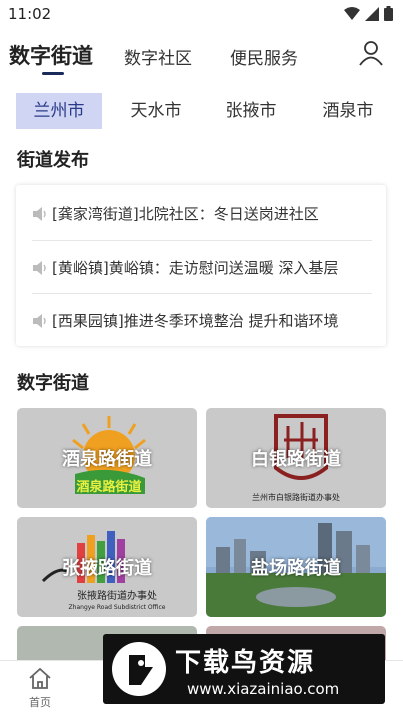 The height and width of the screenshot is (716, 403). Describe the element at coordinates (245, 663) in the screenshot. I see `watermark-title: 下载鸟资源` at that location.